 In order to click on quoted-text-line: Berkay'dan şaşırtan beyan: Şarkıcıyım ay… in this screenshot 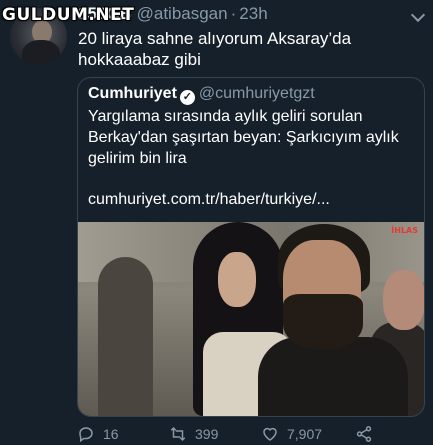, I will do `click(243, 137)`.